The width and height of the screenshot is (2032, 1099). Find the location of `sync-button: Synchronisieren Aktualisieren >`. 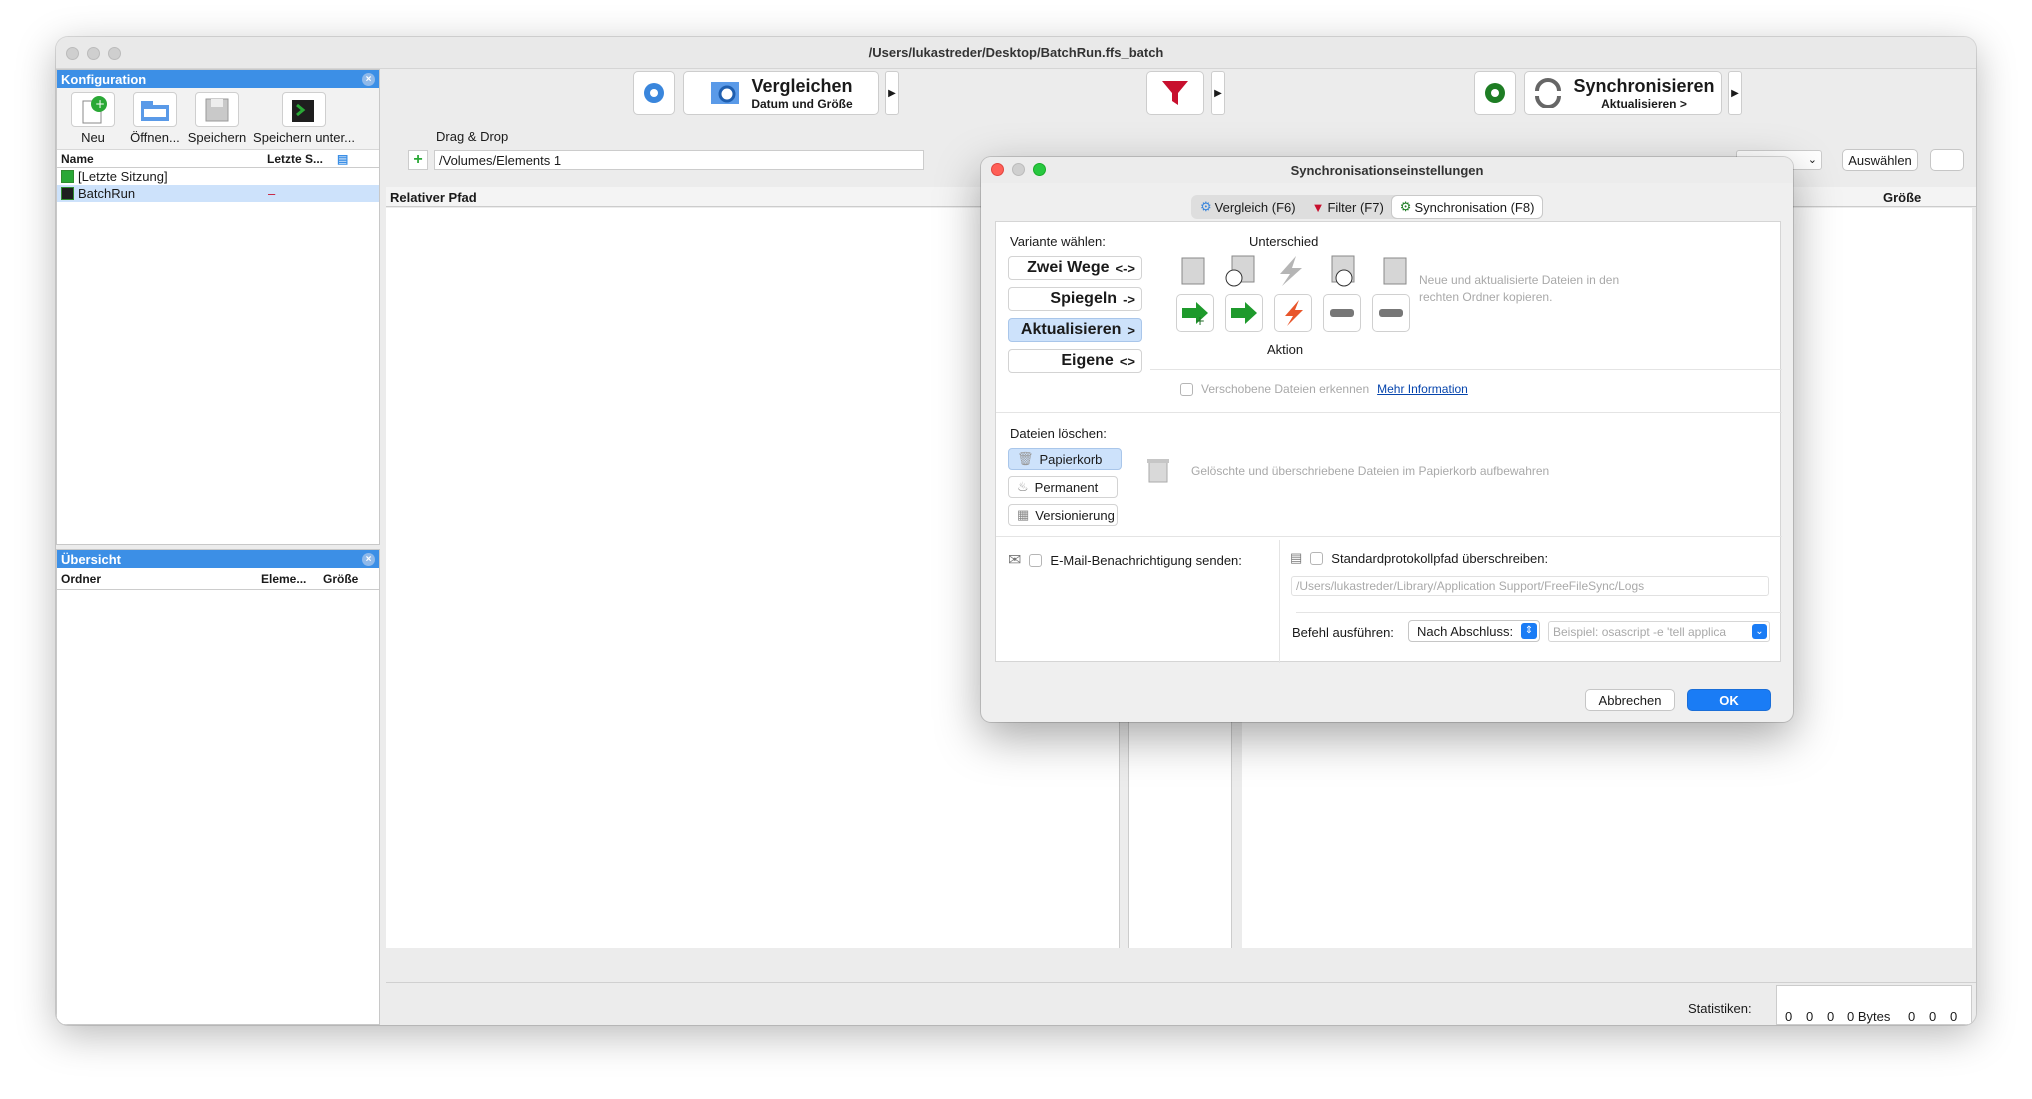

sync-button: Synchronisieren Aktualisieren > is located at coordinates (1623, 93).